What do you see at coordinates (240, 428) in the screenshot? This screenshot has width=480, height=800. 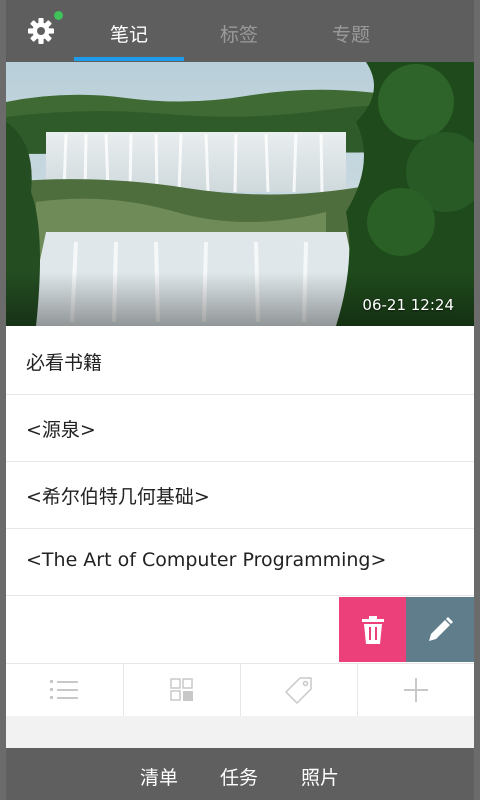 I see `list-item: <源泉>` at bounding box center [240, 428].